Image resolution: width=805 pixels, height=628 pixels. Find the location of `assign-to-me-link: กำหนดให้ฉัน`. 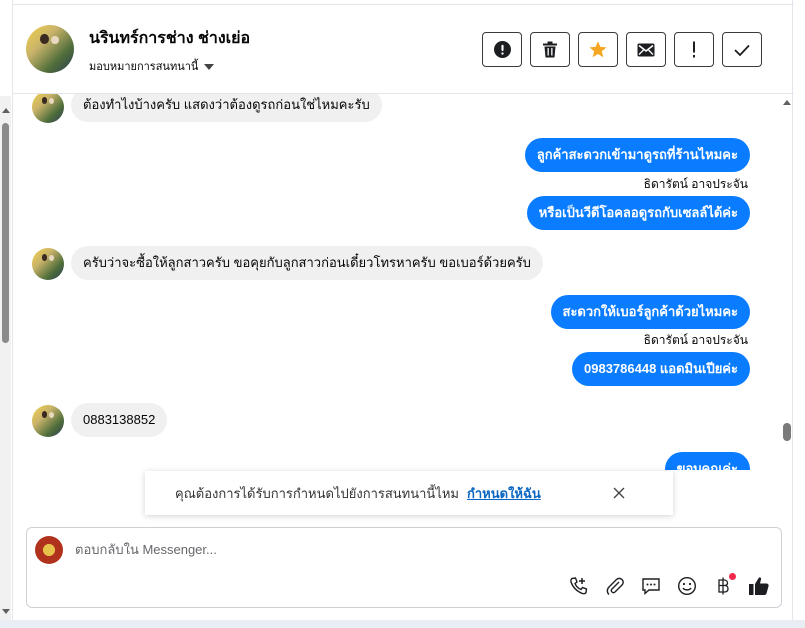

assign-to-me-link: กำหนดให้ฉัน is located at coordinates (504, 493).